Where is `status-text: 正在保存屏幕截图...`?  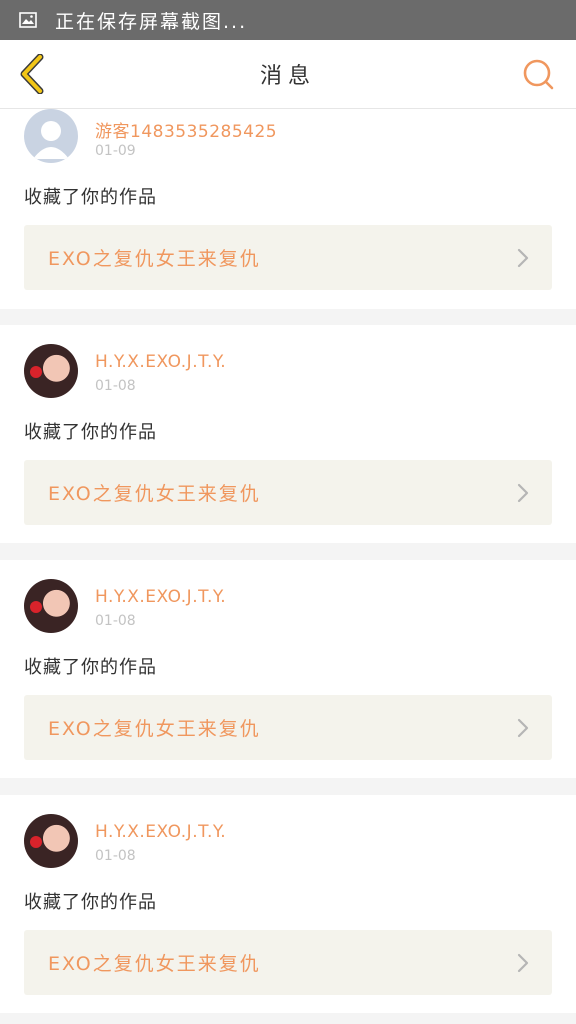
status-text: 正在保存屏幕截图... is located at coordinates (151, 21).